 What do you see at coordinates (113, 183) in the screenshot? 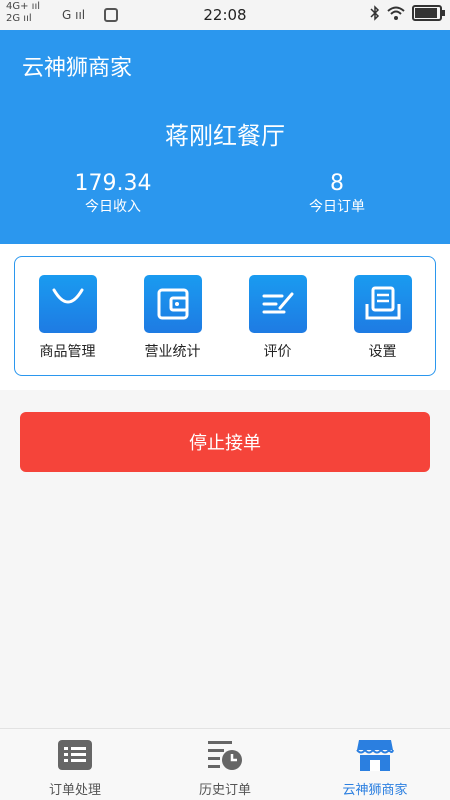
I see `stat-value: 179.34` at bounding box center [113, 183].